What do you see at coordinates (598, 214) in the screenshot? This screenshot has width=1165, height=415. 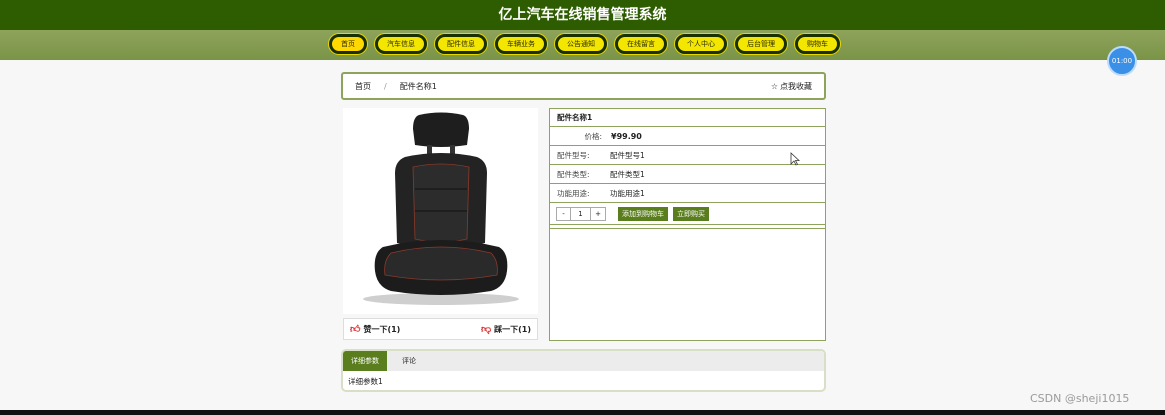 I see `qty-plus-button: +` at bounding box center [598, 214].